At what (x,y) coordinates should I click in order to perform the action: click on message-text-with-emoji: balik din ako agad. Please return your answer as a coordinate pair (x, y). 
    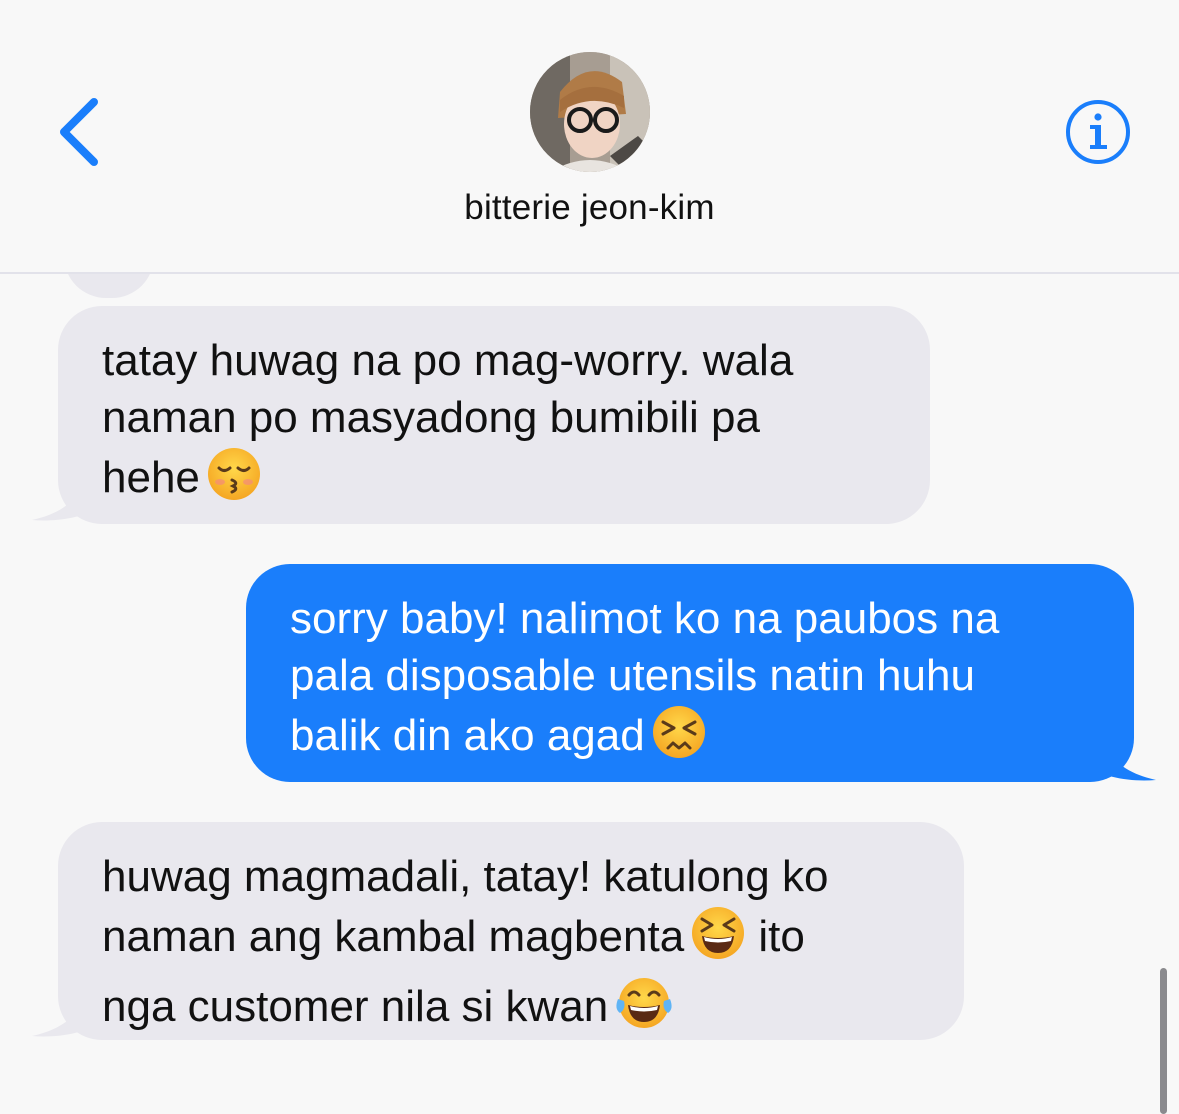
    Looking at the image, I should click on (690, 739).